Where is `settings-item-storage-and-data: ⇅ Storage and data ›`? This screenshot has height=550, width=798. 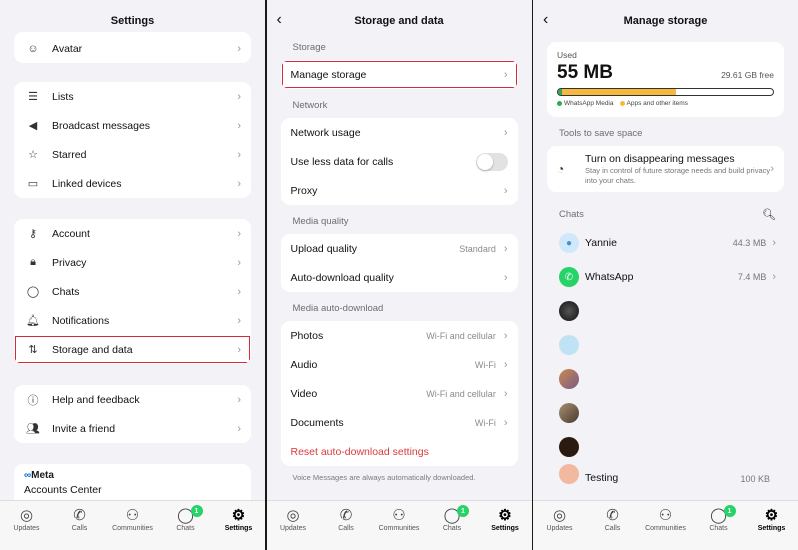
settings-item-storage-and-data: ⇅ Storage and data › is located at coordinates (132, 349).